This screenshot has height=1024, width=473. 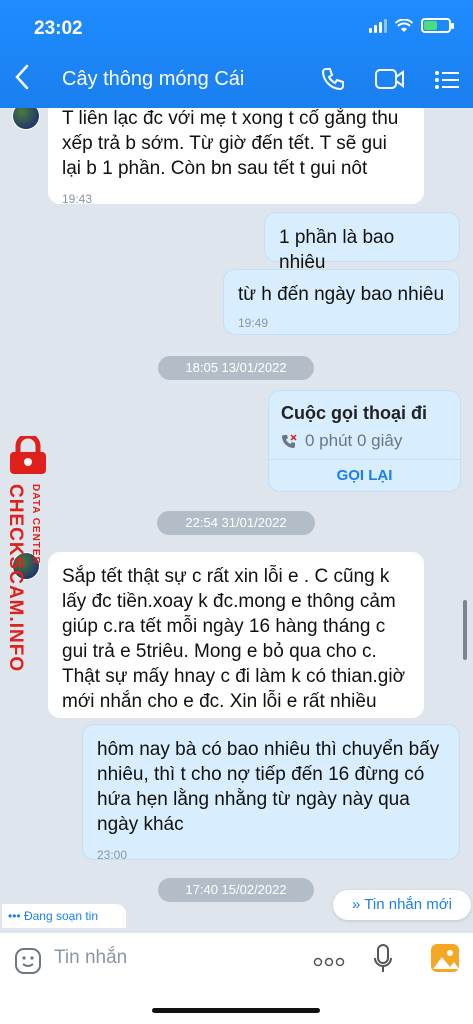 What do you see at coordinates (253, 323) in the screenshot?
I see `message-time: 19:49` at bounding box center [253, 323].